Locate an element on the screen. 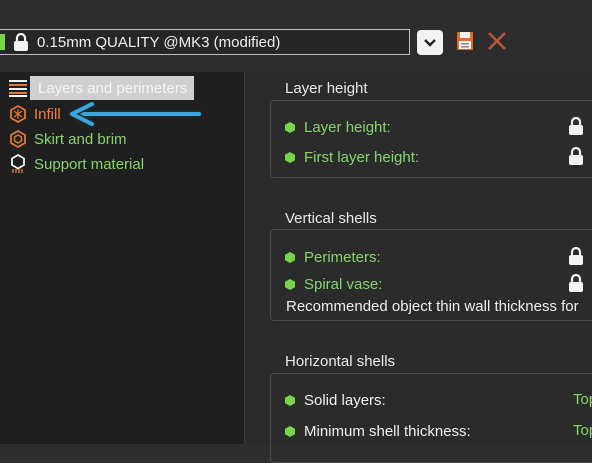  option-layer-height: Layer height: is located at coordinates (338, 127).